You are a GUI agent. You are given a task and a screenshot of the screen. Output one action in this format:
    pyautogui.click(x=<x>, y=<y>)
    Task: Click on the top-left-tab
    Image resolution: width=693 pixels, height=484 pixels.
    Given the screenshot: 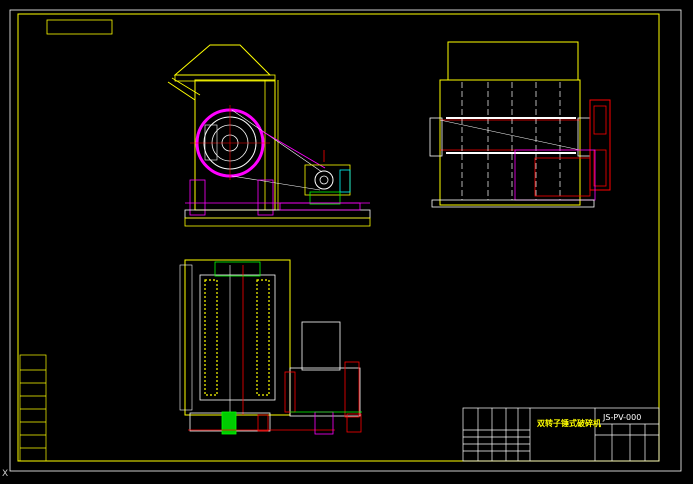 What is the action you would take?
    pyautogui.click(x=79, y=27)
    